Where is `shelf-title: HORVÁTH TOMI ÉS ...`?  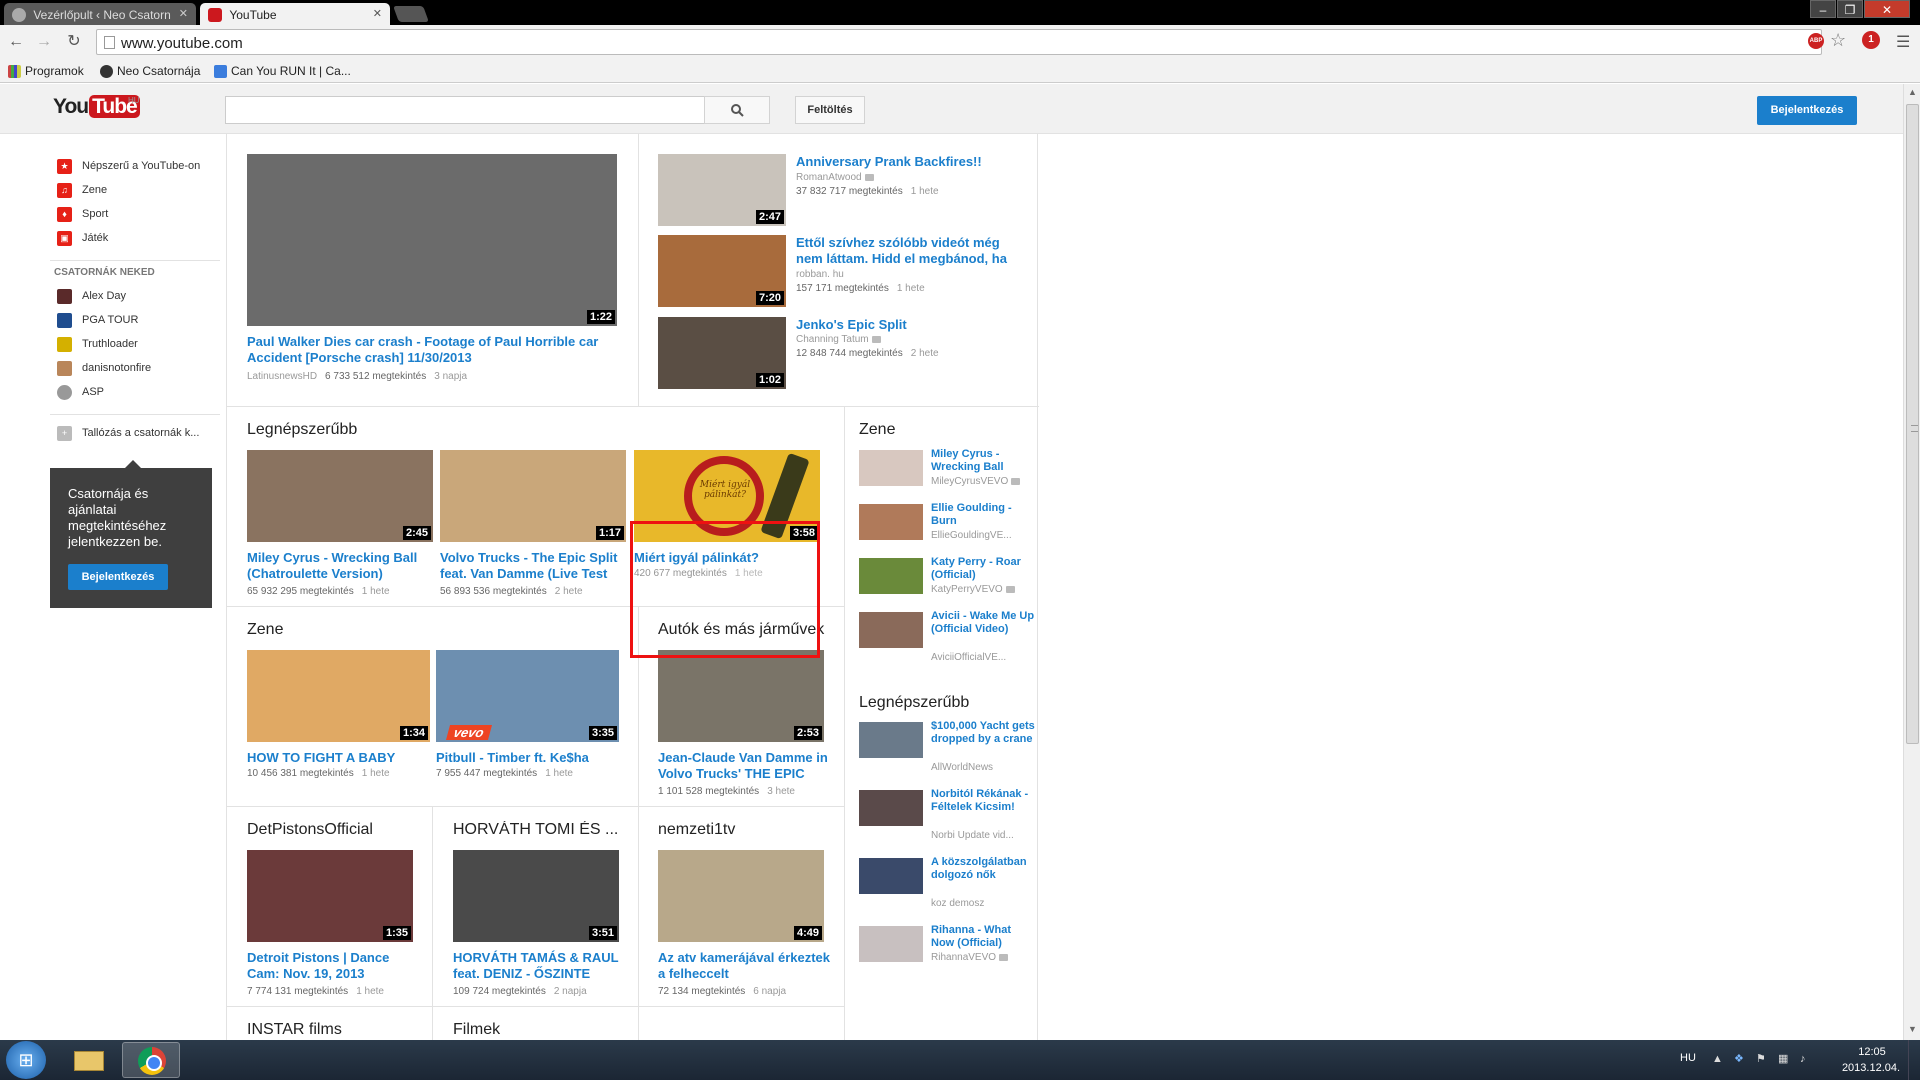 shelf-title: HORVÁTH TOMI ÉS ... is located at coordinates (543, 830).